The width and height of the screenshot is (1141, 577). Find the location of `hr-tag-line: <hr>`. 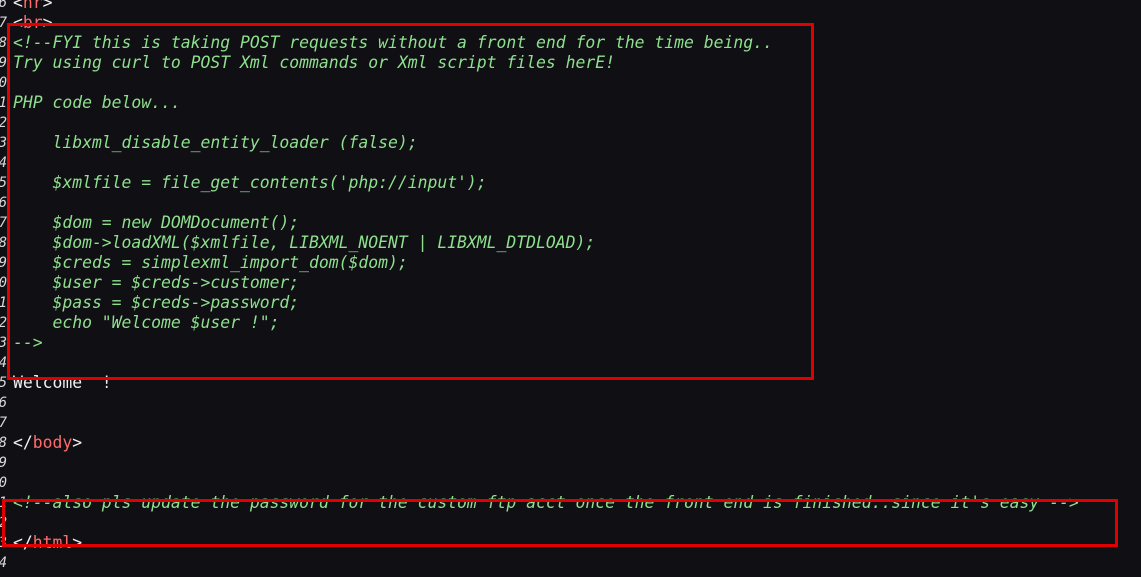

hr-tag-line: <hr> is located at coordinates (546, 6).